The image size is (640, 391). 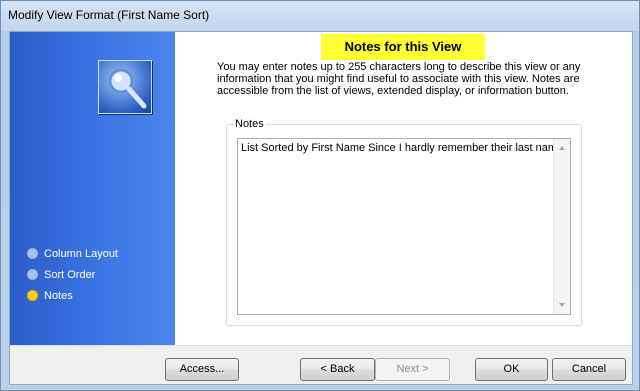 I want to click on notes-scrollbar, so click(x=561, y=226).